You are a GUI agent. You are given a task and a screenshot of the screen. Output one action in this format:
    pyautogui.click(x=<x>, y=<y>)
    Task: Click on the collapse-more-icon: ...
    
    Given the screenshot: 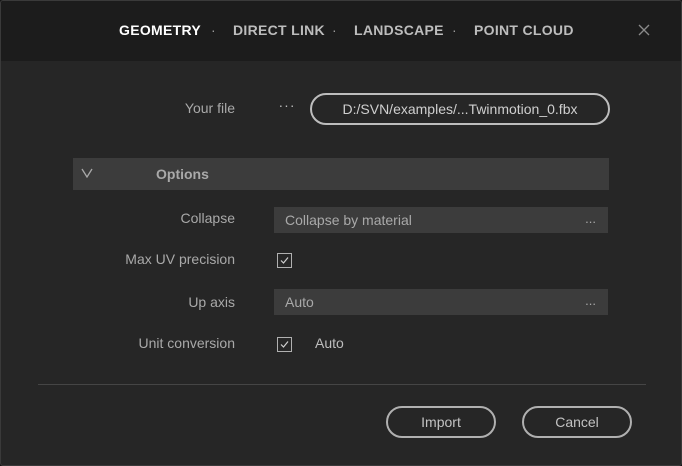 What is the action you would take?
    pyautogui.click(x=590, y=218)
    